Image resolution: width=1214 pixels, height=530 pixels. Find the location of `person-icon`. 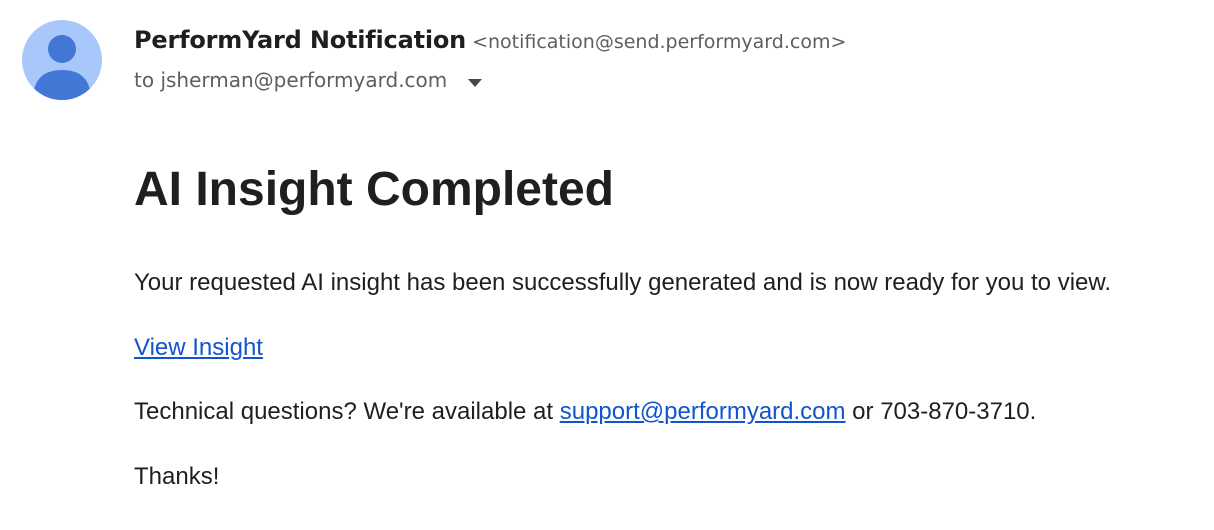

person-icon is located at coordinates (62, 60).